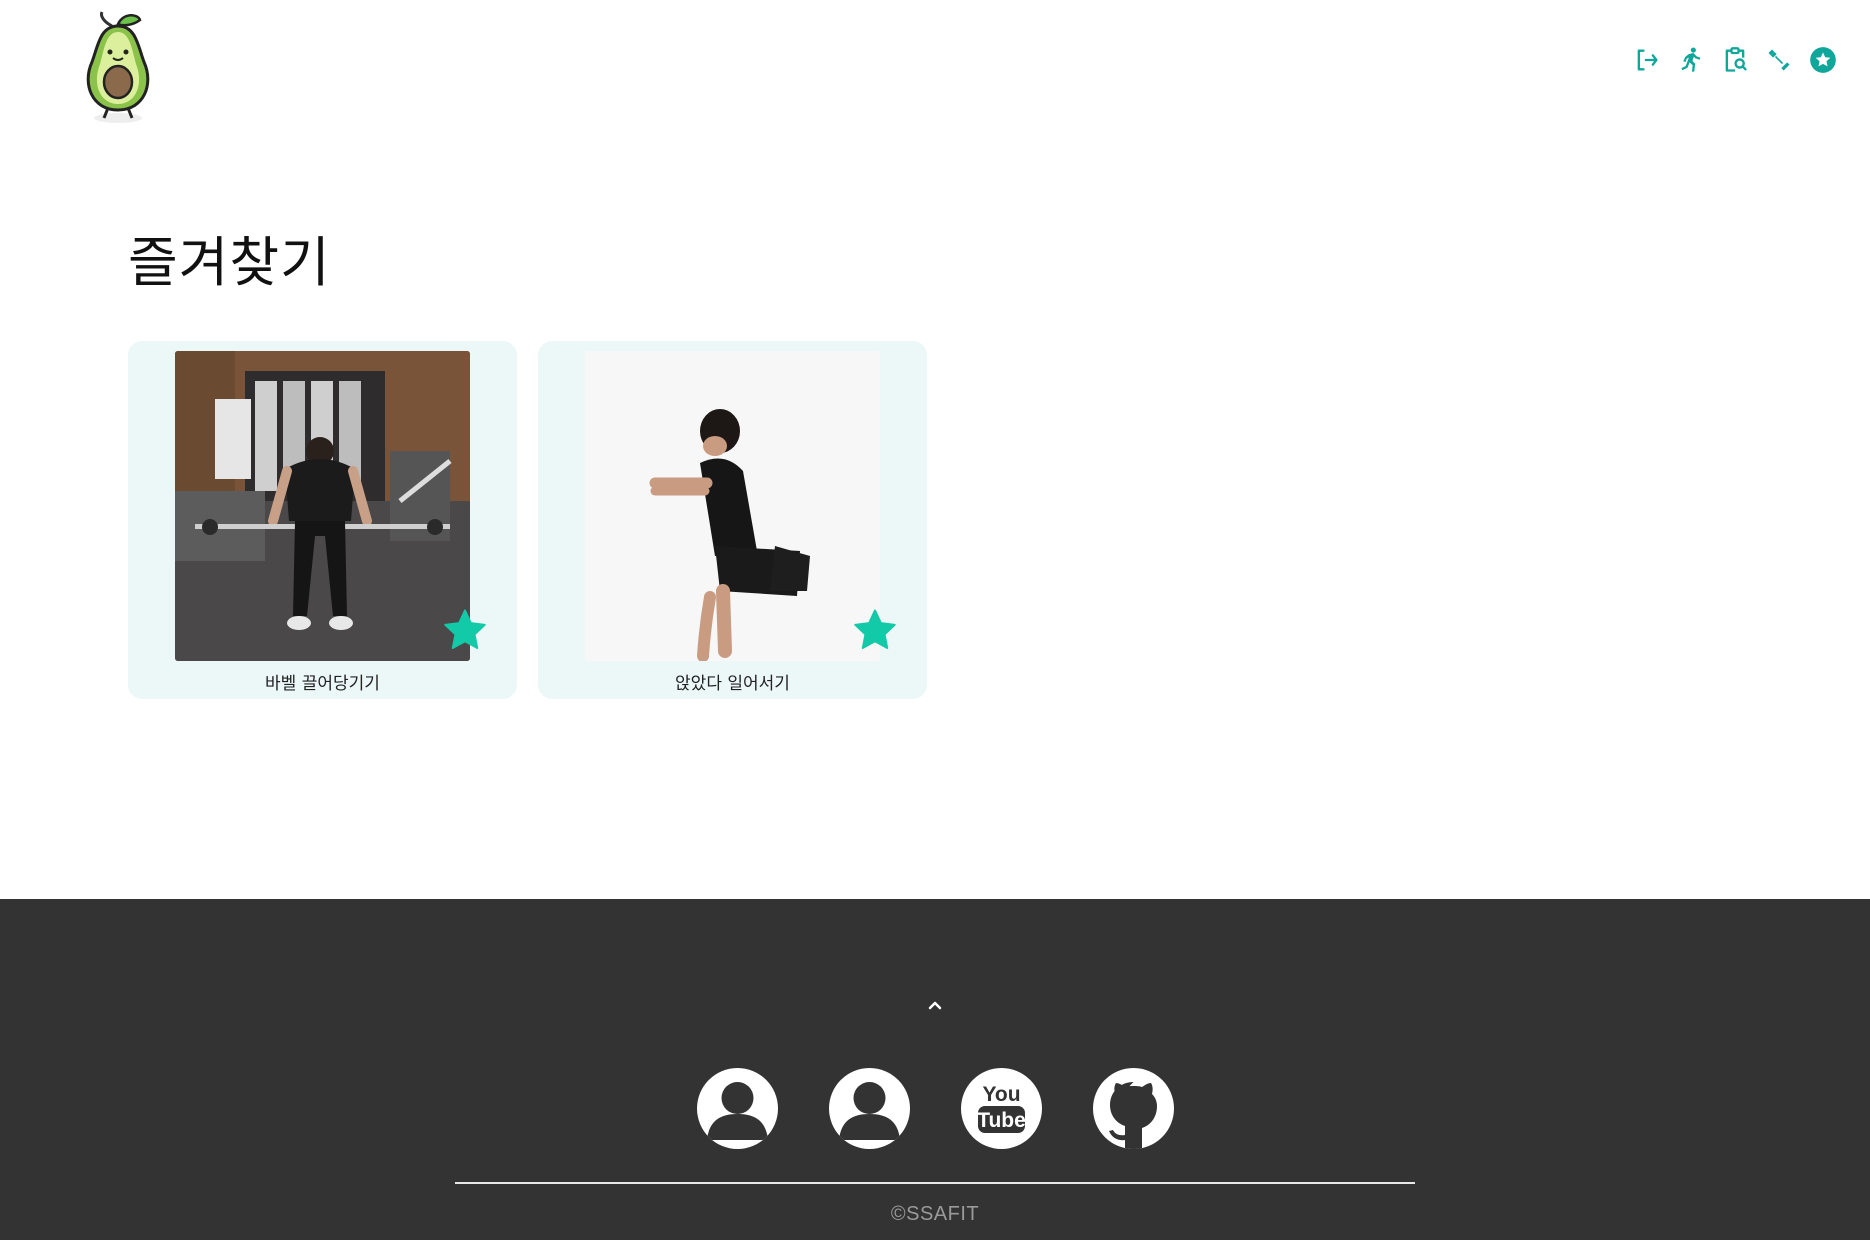 The width and height of the screenshot is (1870, 1240). I want to click on copyright-text: ©SSAFIT, so click(935, 1214).